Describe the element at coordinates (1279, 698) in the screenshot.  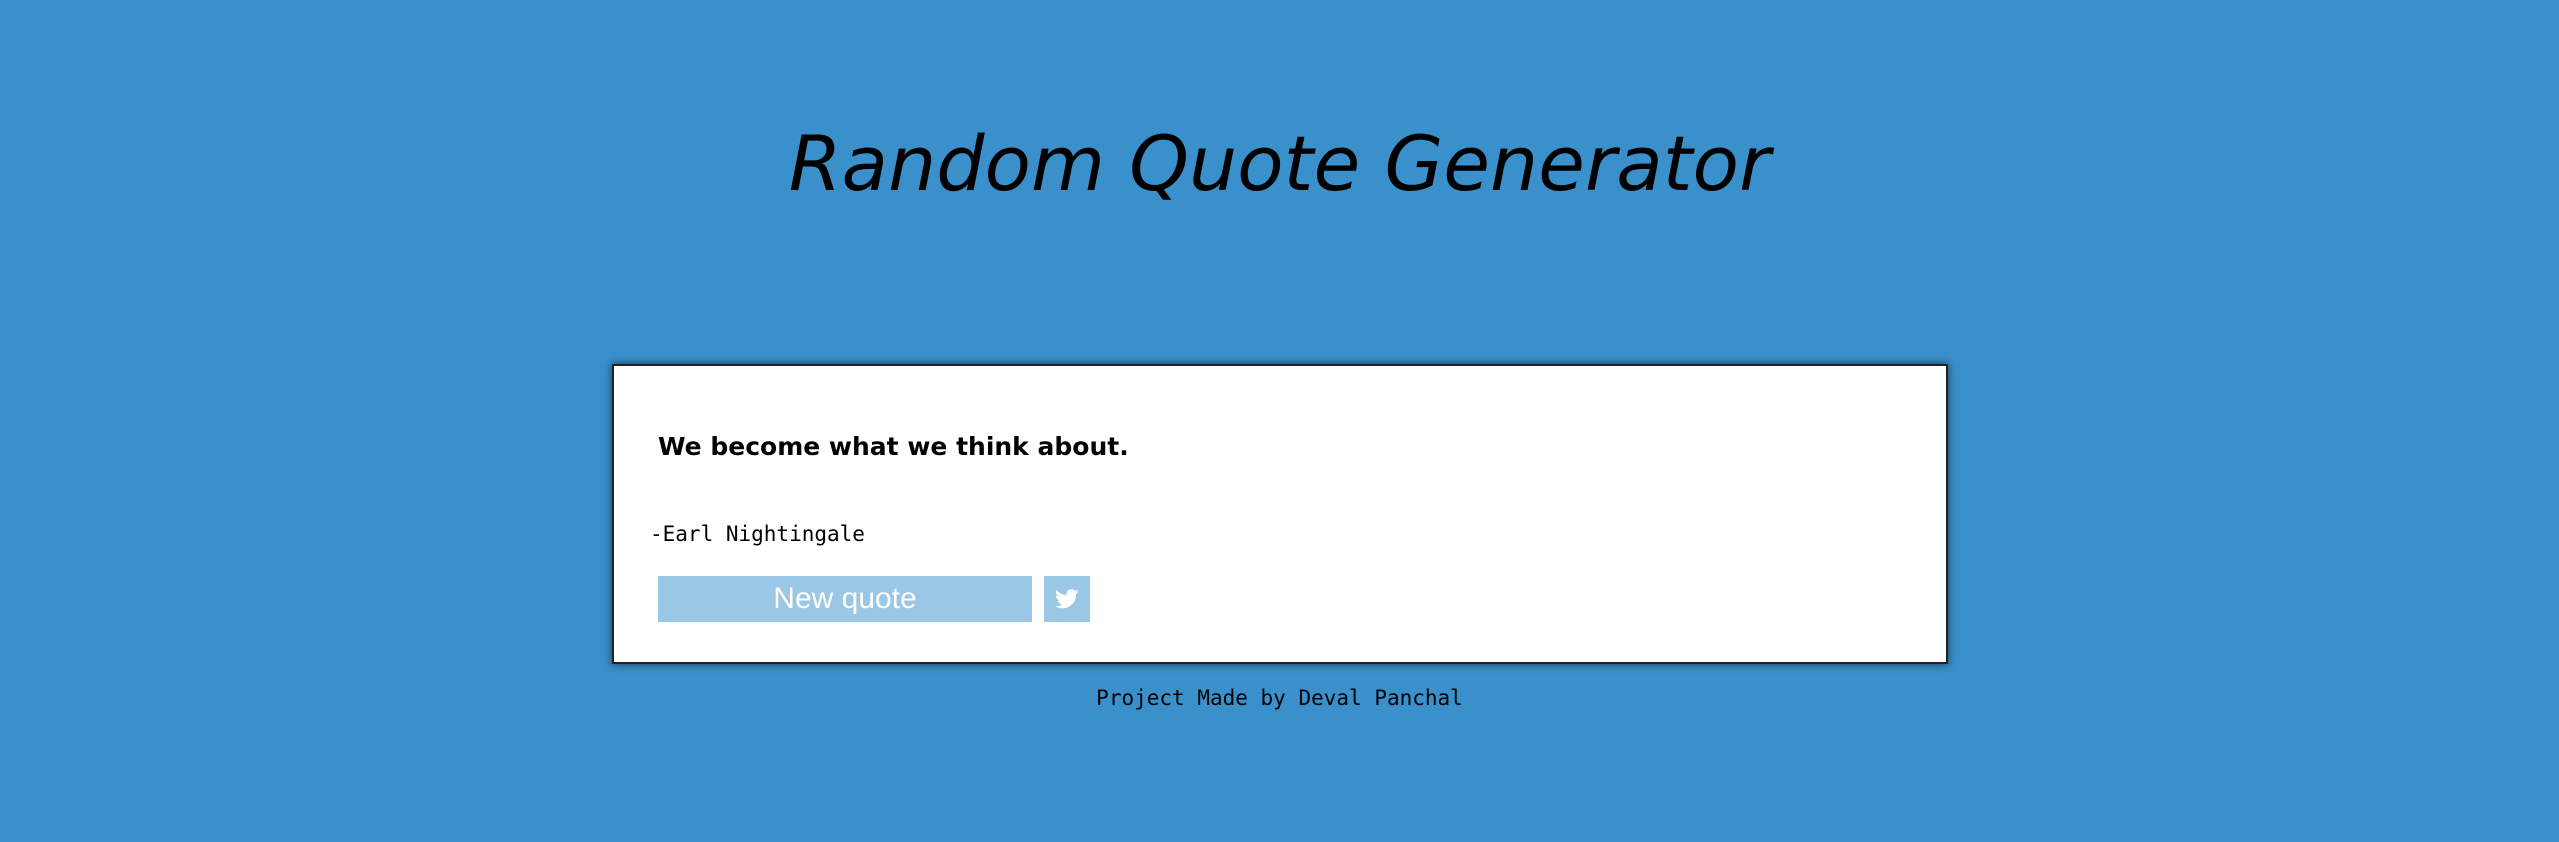
I see `footer-credit: Project Made by Deval Panchal` at that location.